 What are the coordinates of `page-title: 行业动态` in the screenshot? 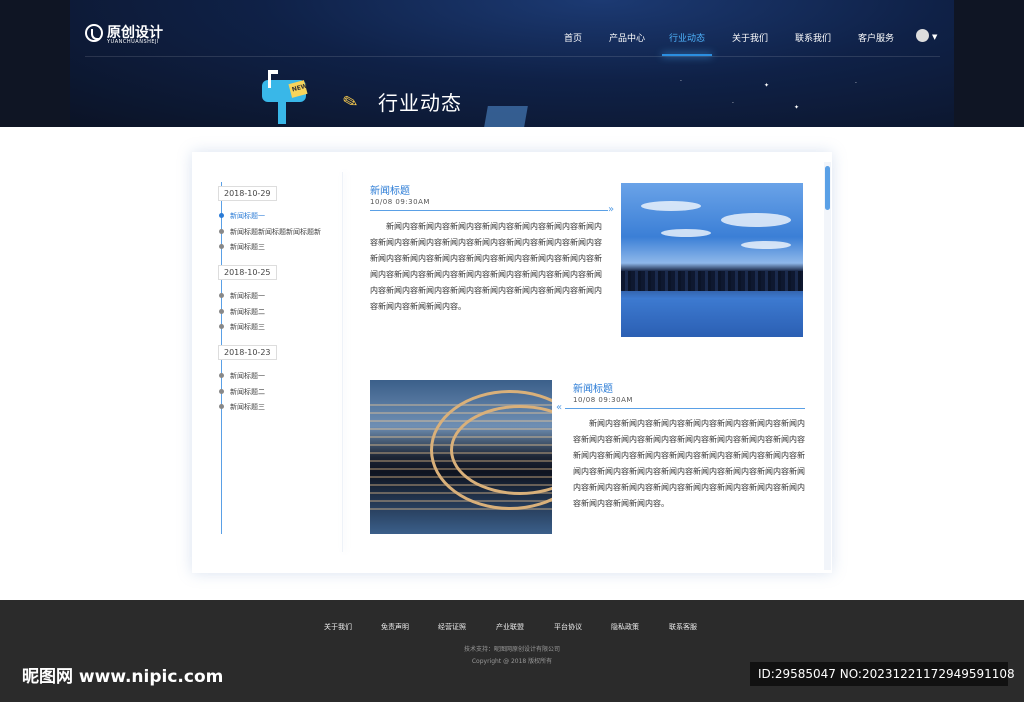 It's located at (420, 103).